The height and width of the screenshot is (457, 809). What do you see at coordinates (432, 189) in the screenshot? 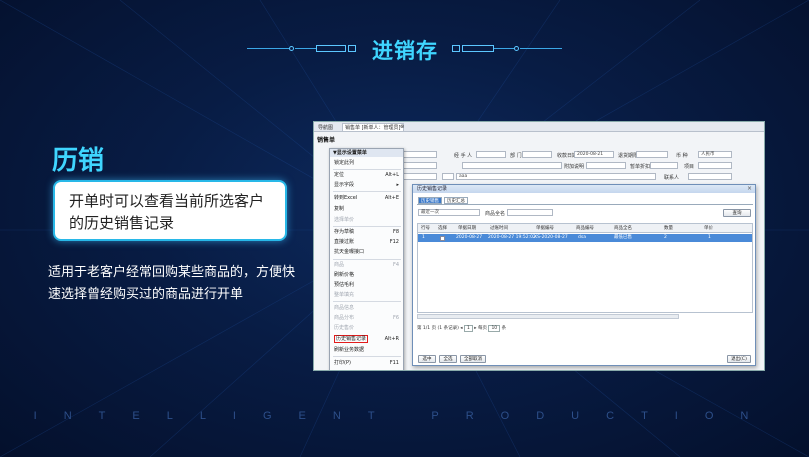
I see `dialog-title: 历史销售记录` at bounding box center [432, 189].